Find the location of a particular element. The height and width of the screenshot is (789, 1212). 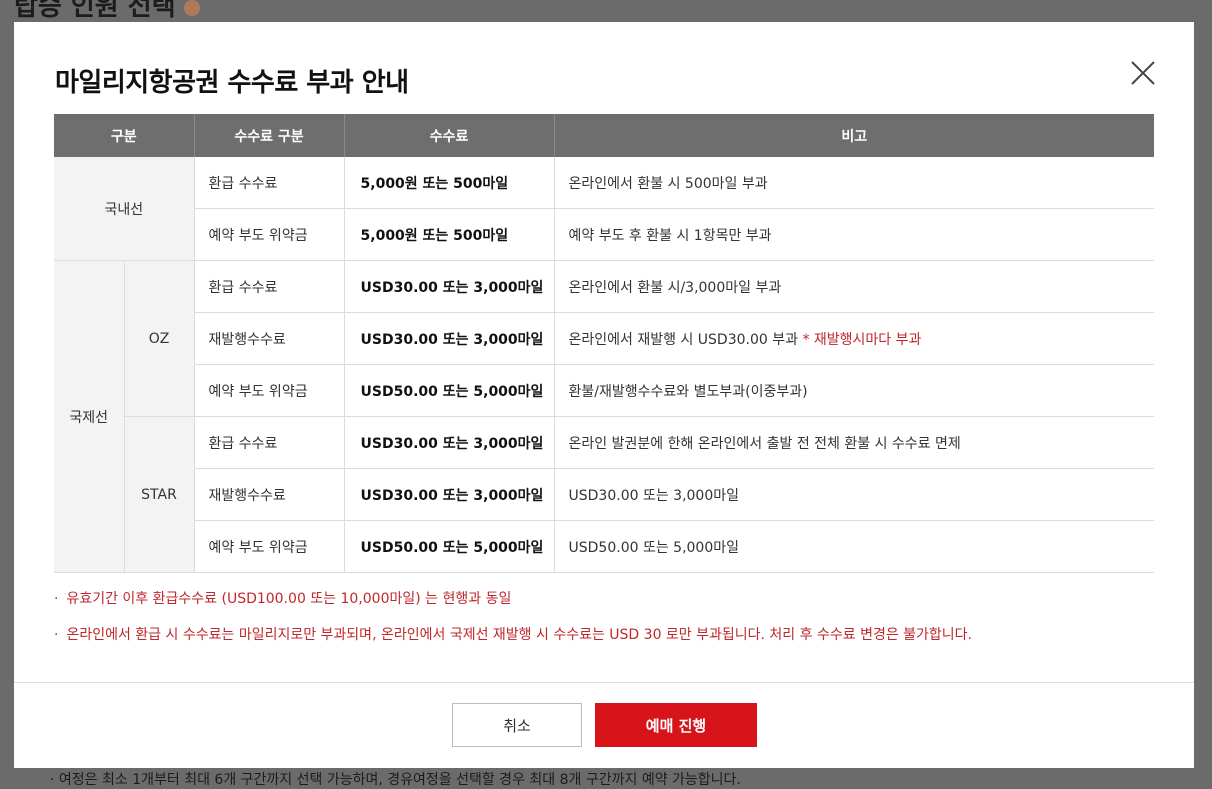

header-remarks: 비고 is located at coordinates (854, 135).